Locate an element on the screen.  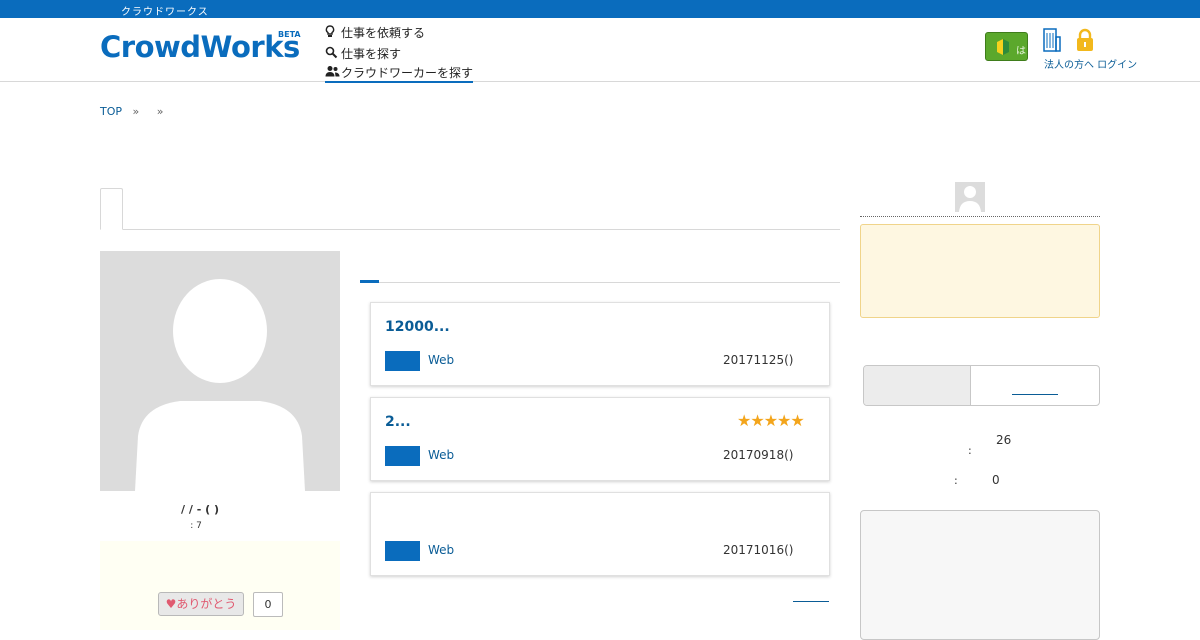
job-card: Web 20171016() is located at coordinates (600, 534).